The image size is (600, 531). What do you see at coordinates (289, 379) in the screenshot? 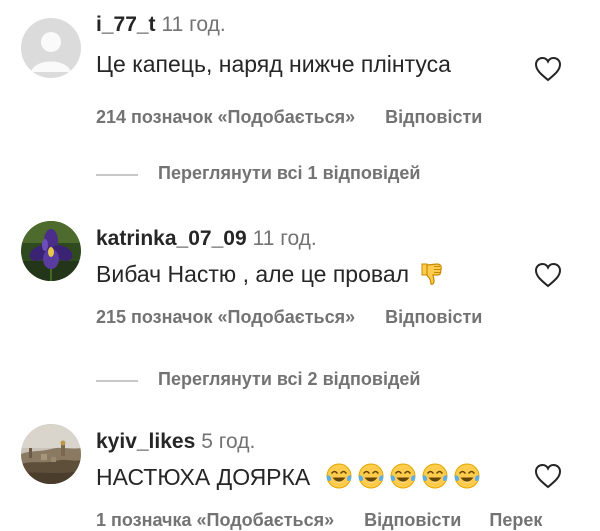
I see `view-replies-label: Переглянути всі 2 відповідей` at bounding box center [289, 379].